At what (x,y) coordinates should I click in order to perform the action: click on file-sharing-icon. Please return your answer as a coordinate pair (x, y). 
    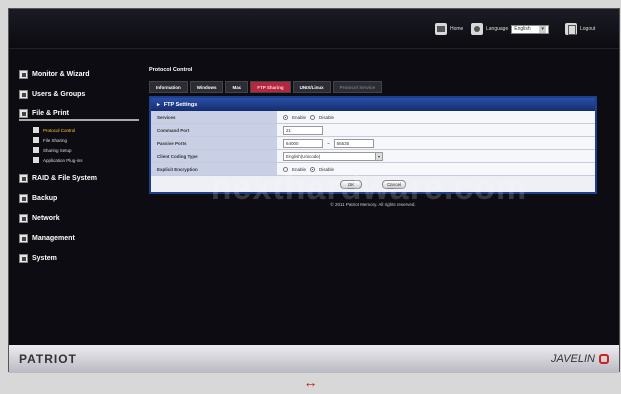
    Looking at the image, I should click on (36, 140).